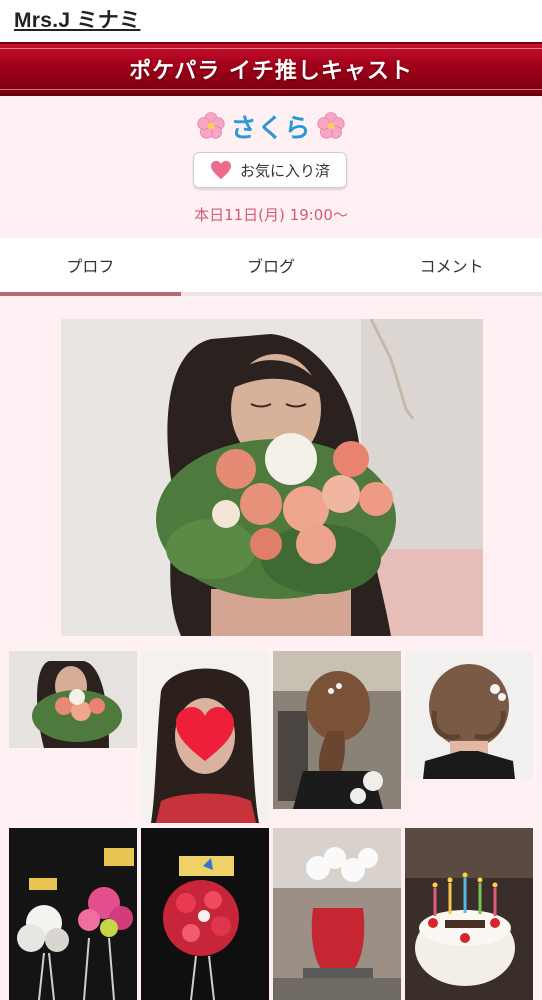 Image resolution: width=542 pixels, height=1000 pixels. I want to click on cast-name-row: さくら, so click(271, 126).